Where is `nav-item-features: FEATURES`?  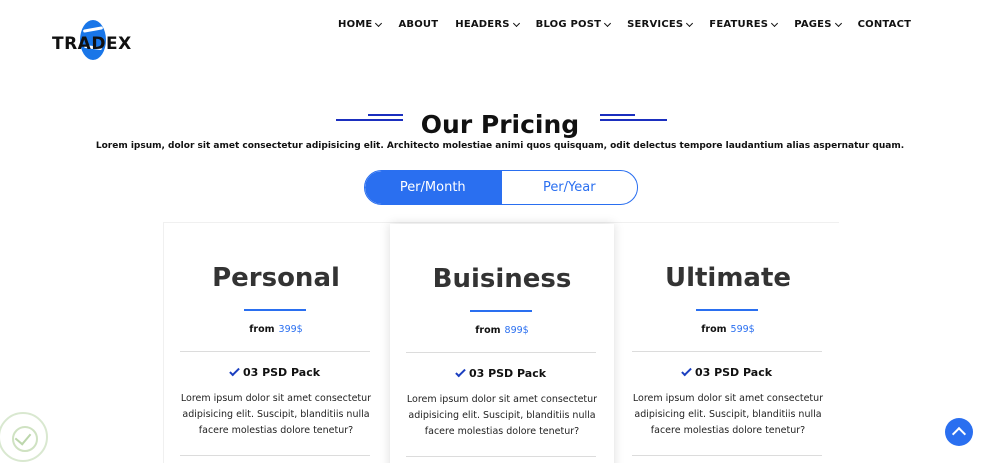
nav-item-features: FEATURES is located at coordinates (744, 24).